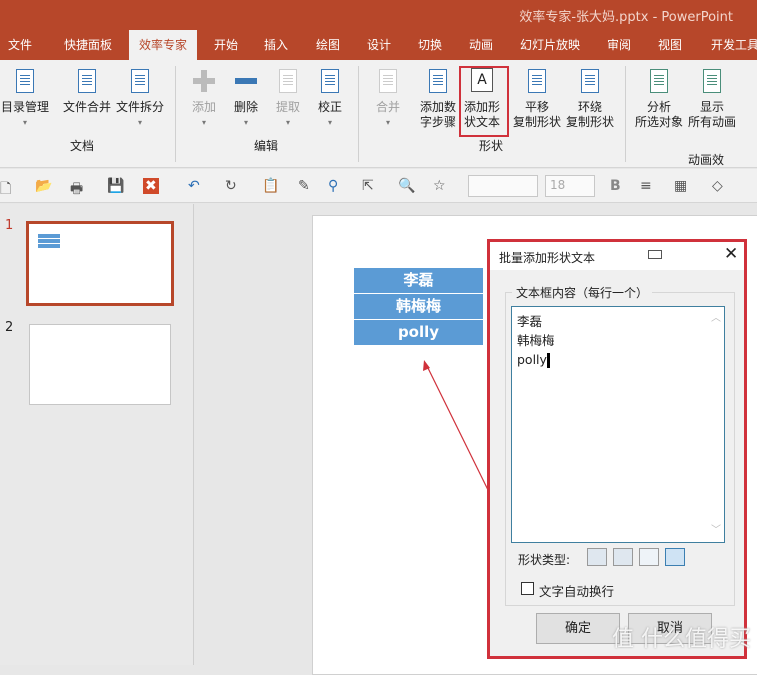 Image resolution: width=757 pixels, height=675 pixels. Describe the element at coordinates (649, 557) in the screenshot. I see `shape-type-rect-icon` at that location.